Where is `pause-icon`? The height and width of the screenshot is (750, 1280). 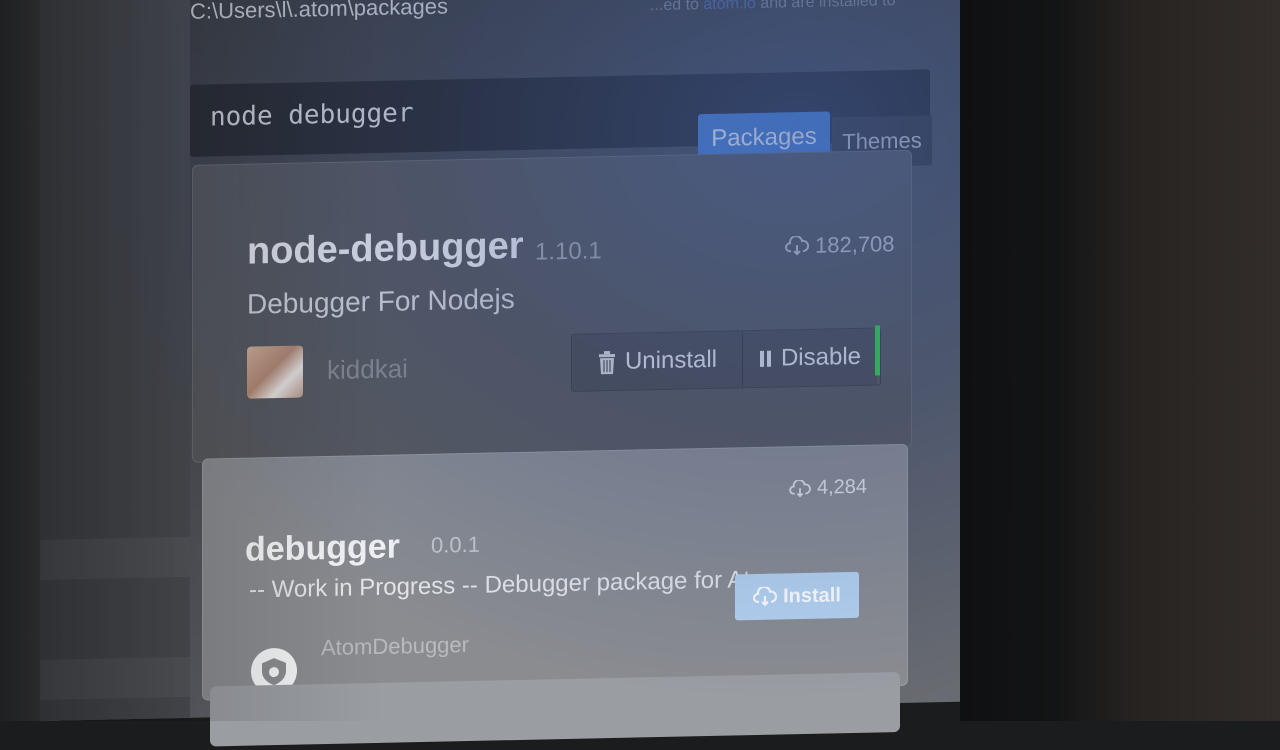 pause-icon is located at coordinates (765, 358).